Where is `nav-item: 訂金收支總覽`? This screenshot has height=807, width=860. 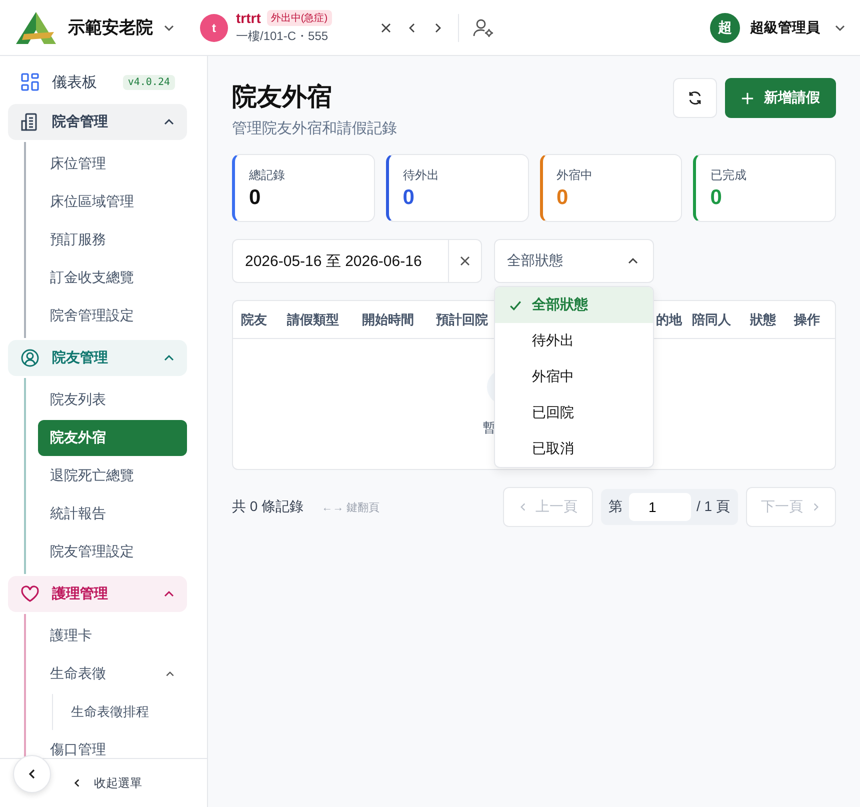 nav-item: 訂金收支總覽 is located at coordinates (112, 278).